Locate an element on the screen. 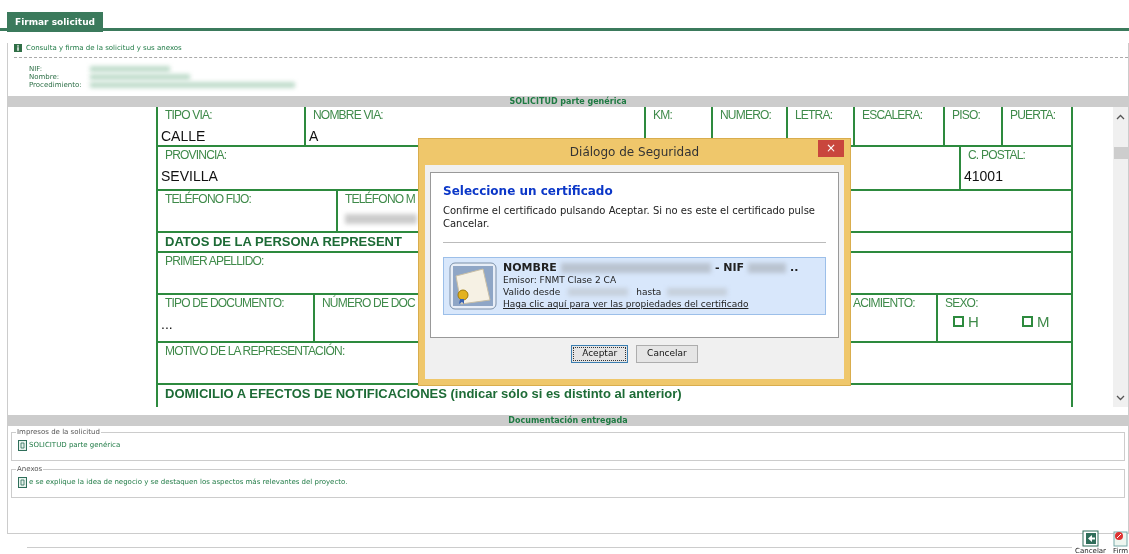  dialog-heading: Seleccione un certificado is located at coordinates (528, 191).